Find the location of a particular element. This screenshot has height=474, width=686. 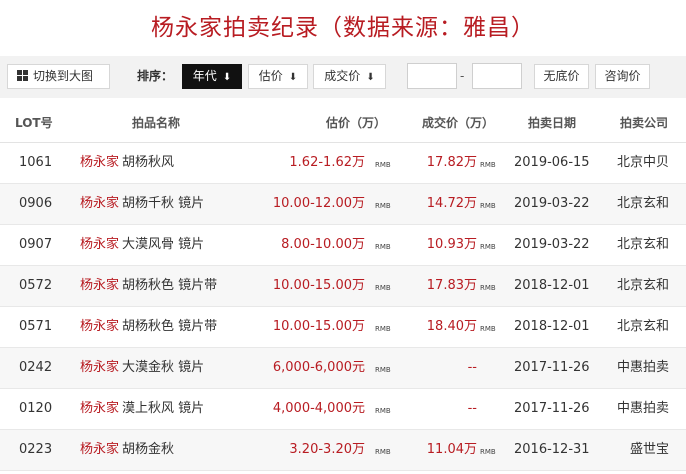

auction-company: 盛世宝 is located at coordinates (649, 449).